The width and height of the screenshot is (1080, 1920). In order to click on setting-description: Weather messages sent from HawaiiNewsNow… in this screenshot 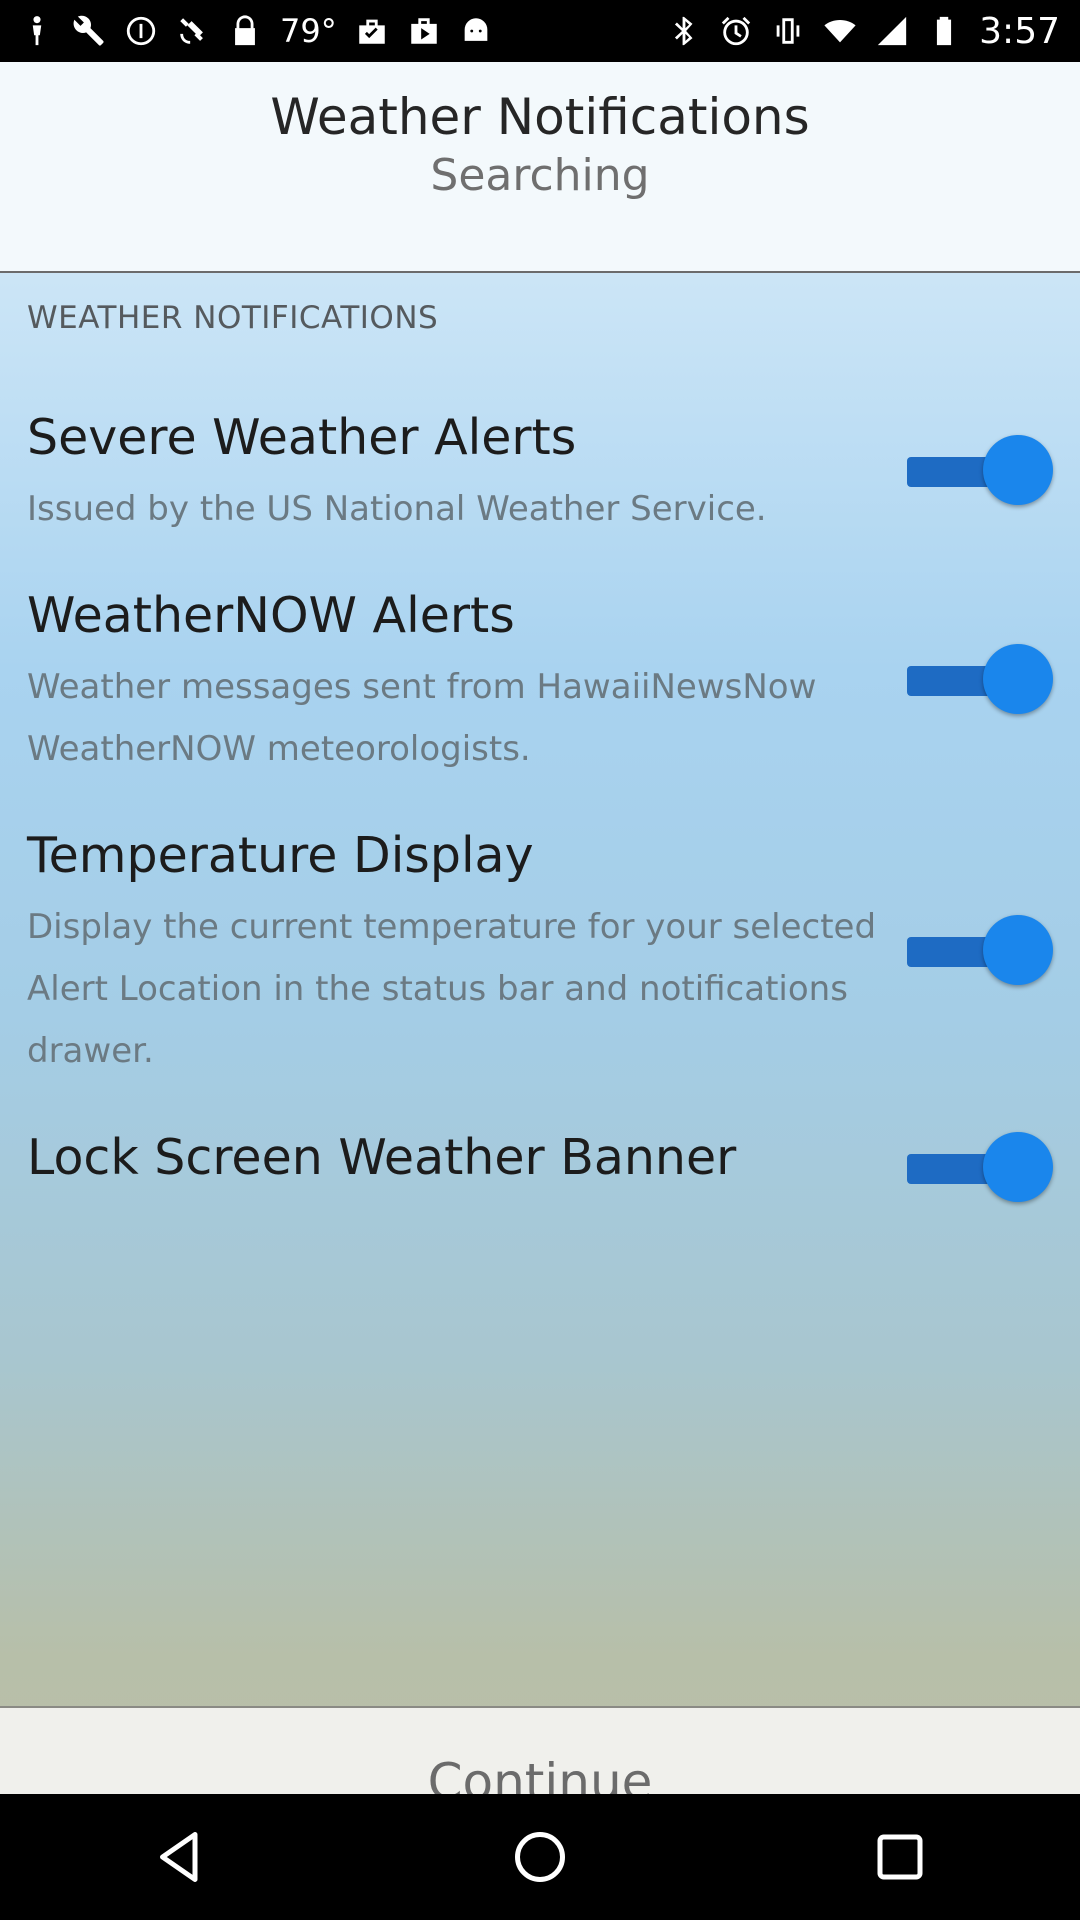, I will do `click(422, 718)`.